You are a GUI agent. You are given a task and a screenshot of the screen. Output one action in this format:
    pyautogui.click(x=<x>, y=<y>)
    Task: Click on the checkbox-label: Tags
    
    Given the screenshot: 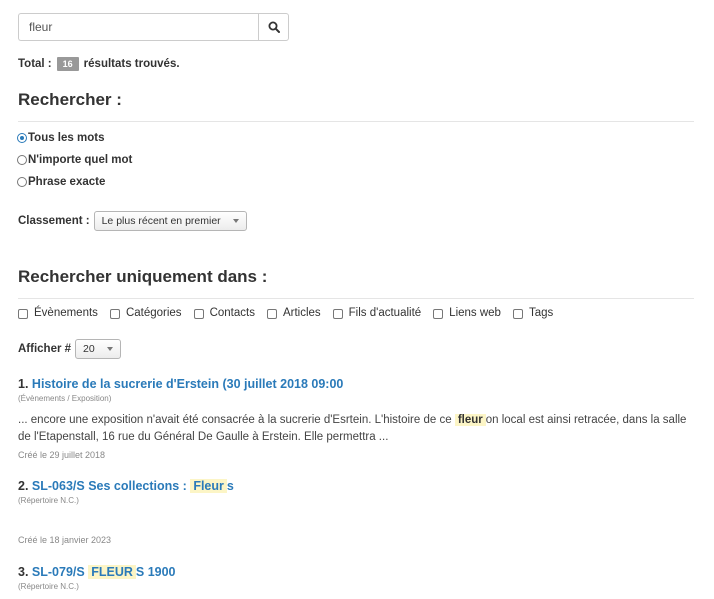 What is the action you would take?
    pyautogui.click(x=541, y=313)
    